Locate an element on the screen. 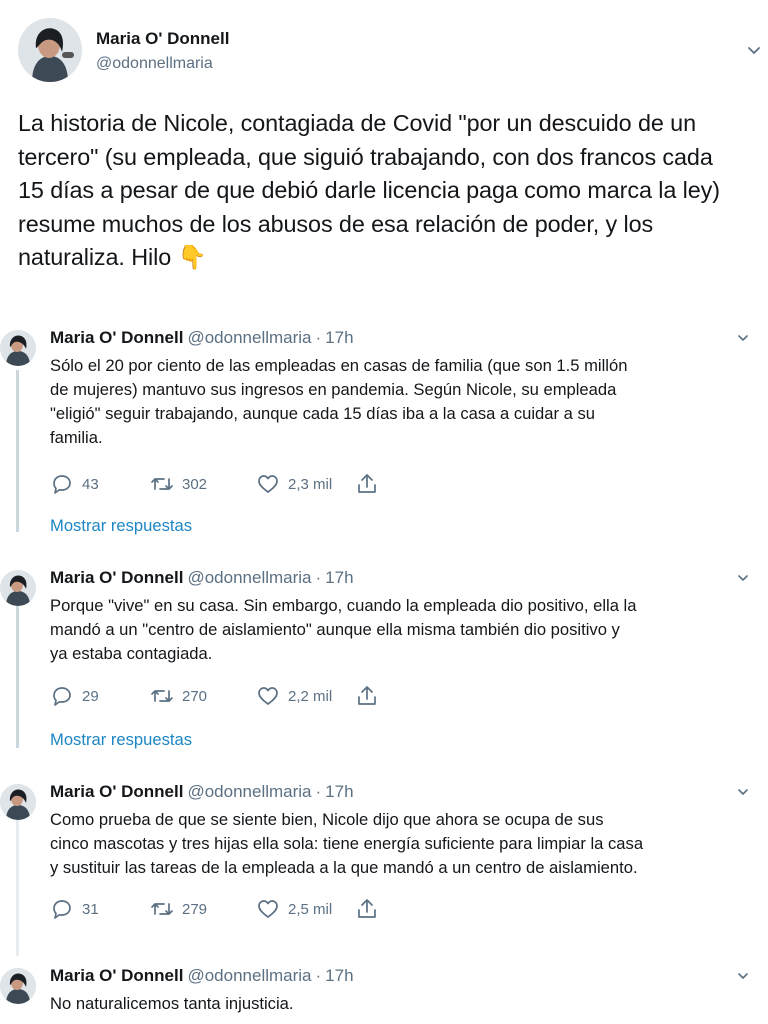 The height and width of the screenshot is (1024, 768). like-button: 2,2 mil is located at coordinates (294, 696).